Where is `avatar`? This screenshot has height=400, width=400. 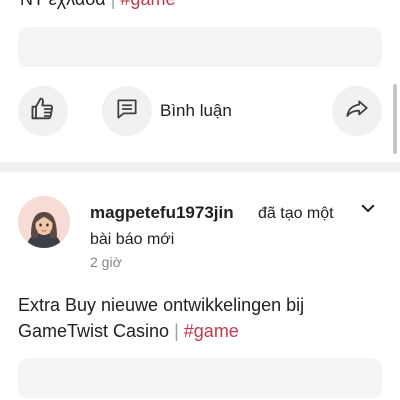
avatar is located at coordinates (44, 222).